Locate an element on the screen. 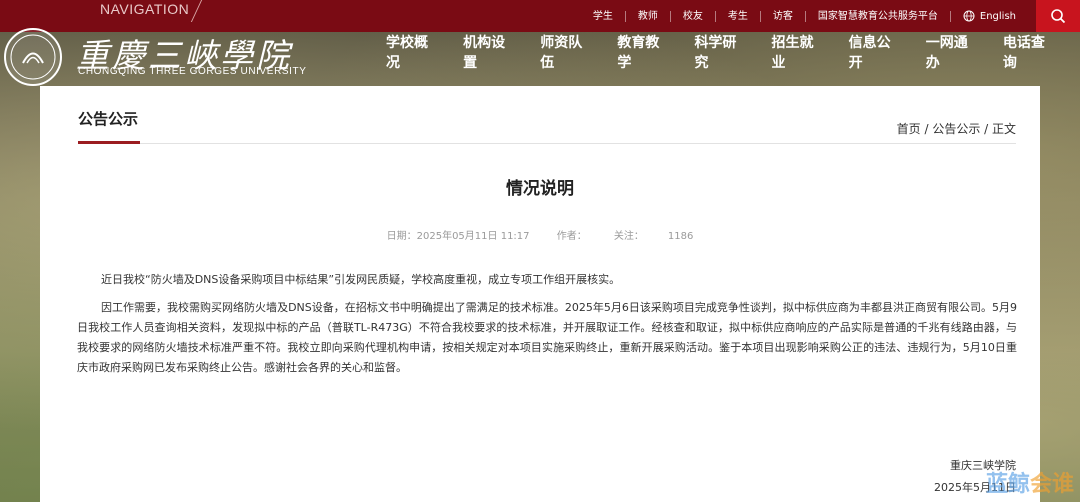 This screenshot has width=1080, height=502. article-author: 作者： is located at coordinates (571, 236).